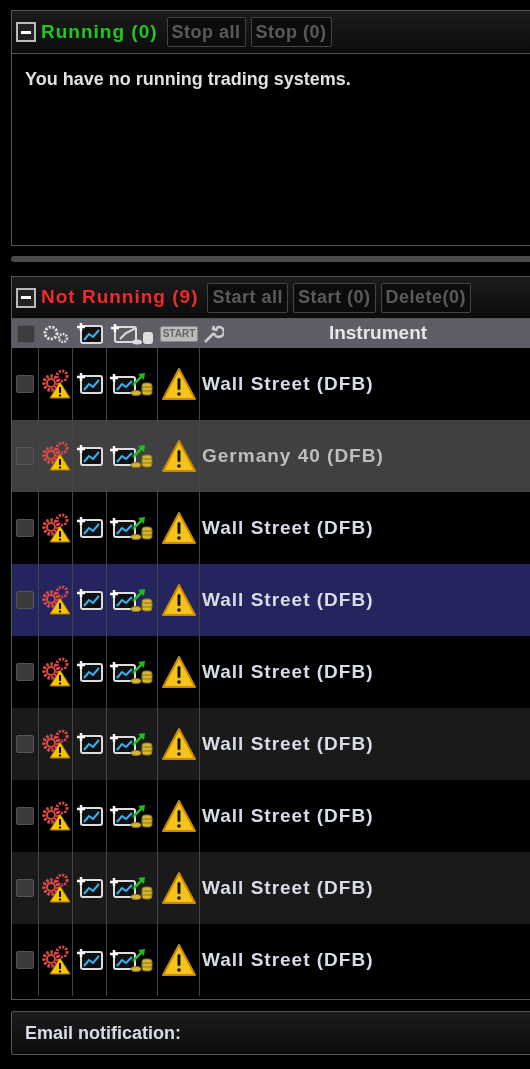 The height and width of the screenshot is (1069, 530). I want to click on select-all-checkbox, so click(25, 333).